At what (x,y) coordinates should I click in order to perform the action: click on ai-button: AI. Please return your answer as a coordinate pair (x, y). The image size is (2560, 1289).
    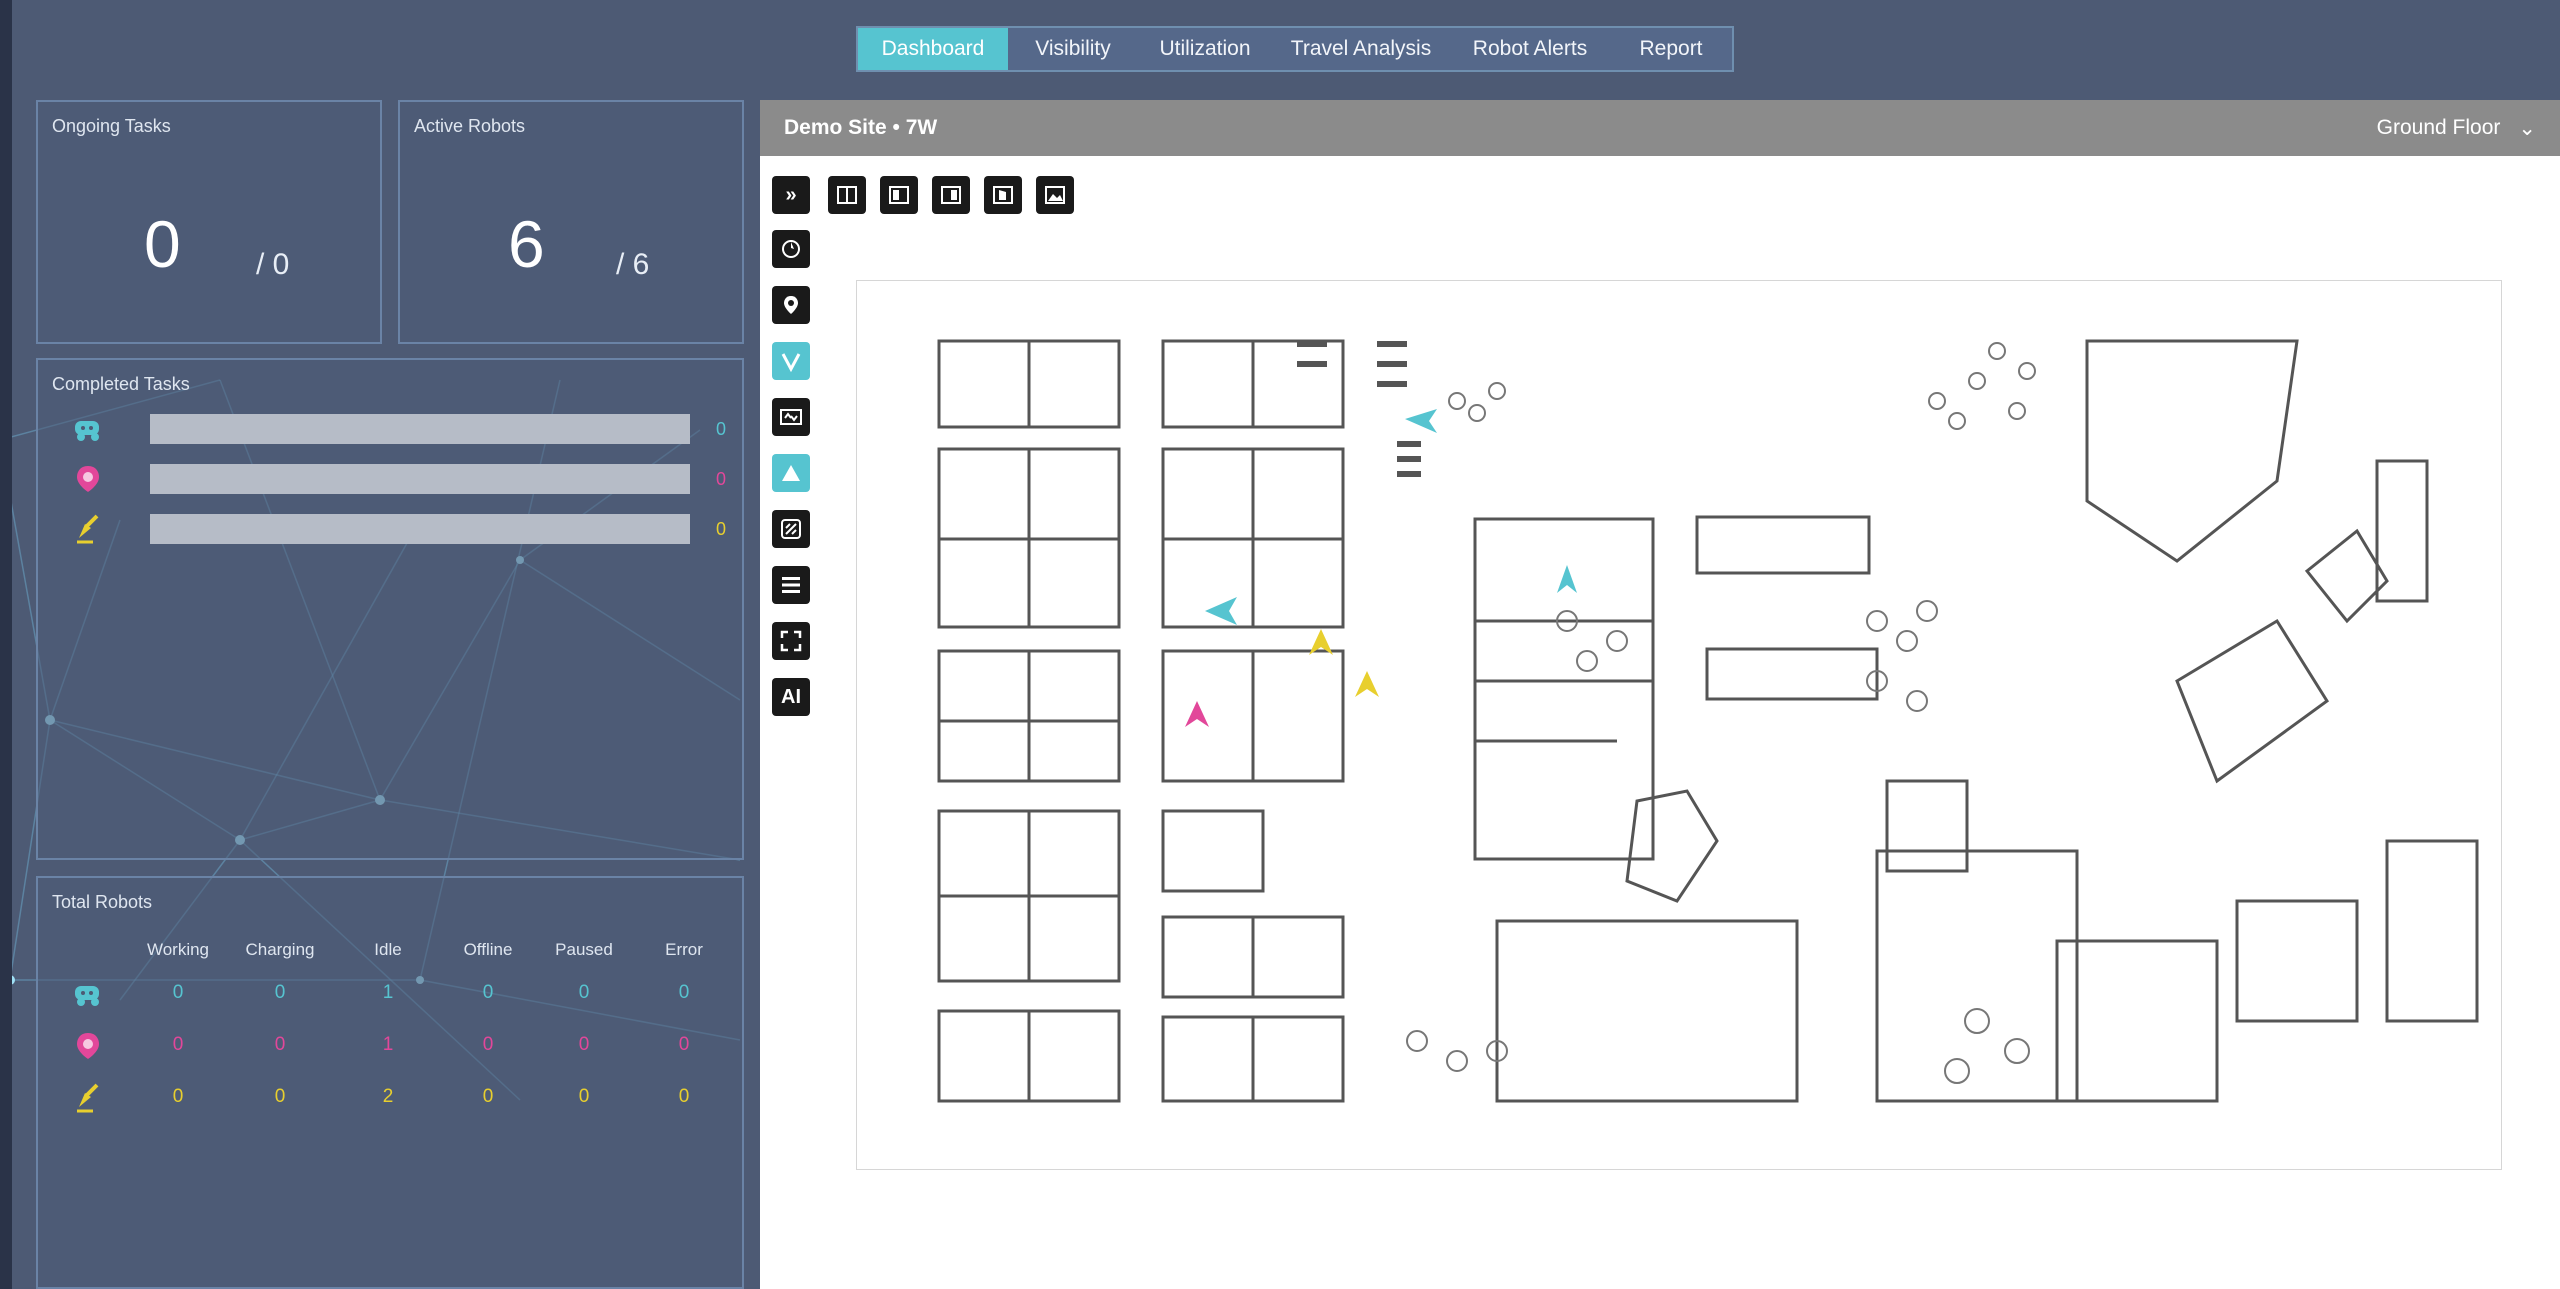
    Looking at the image, I should click on (791, 697).